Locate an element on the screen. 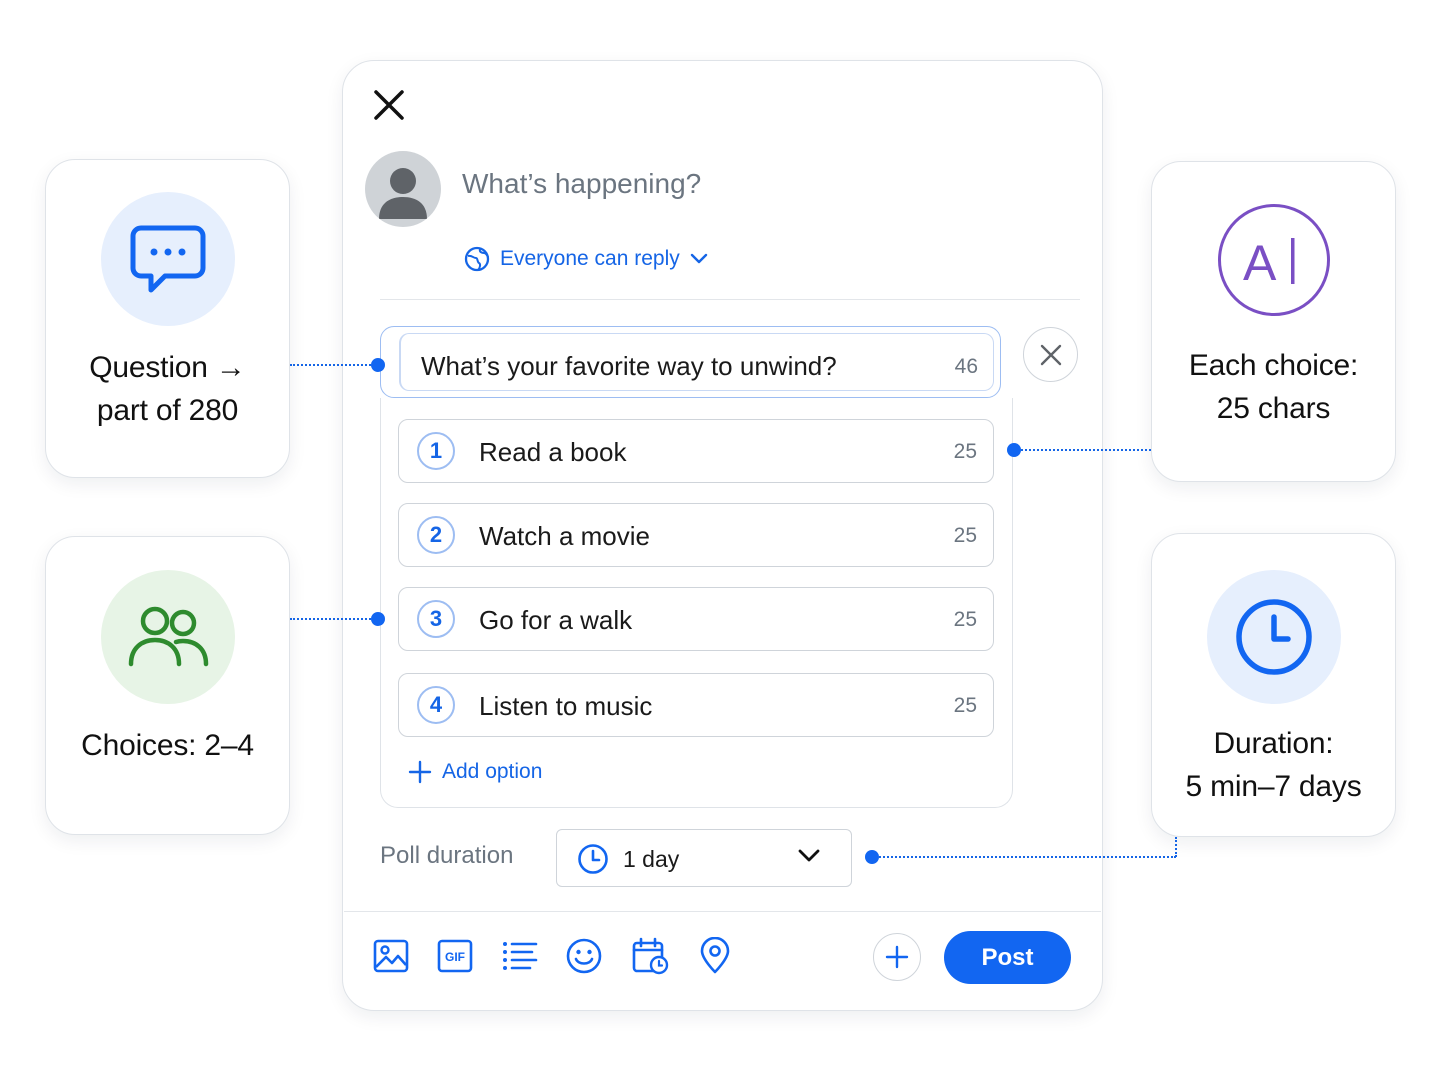 This screenshot has width=1448, height=1086. header-divider is located at coordinates (730, 299).